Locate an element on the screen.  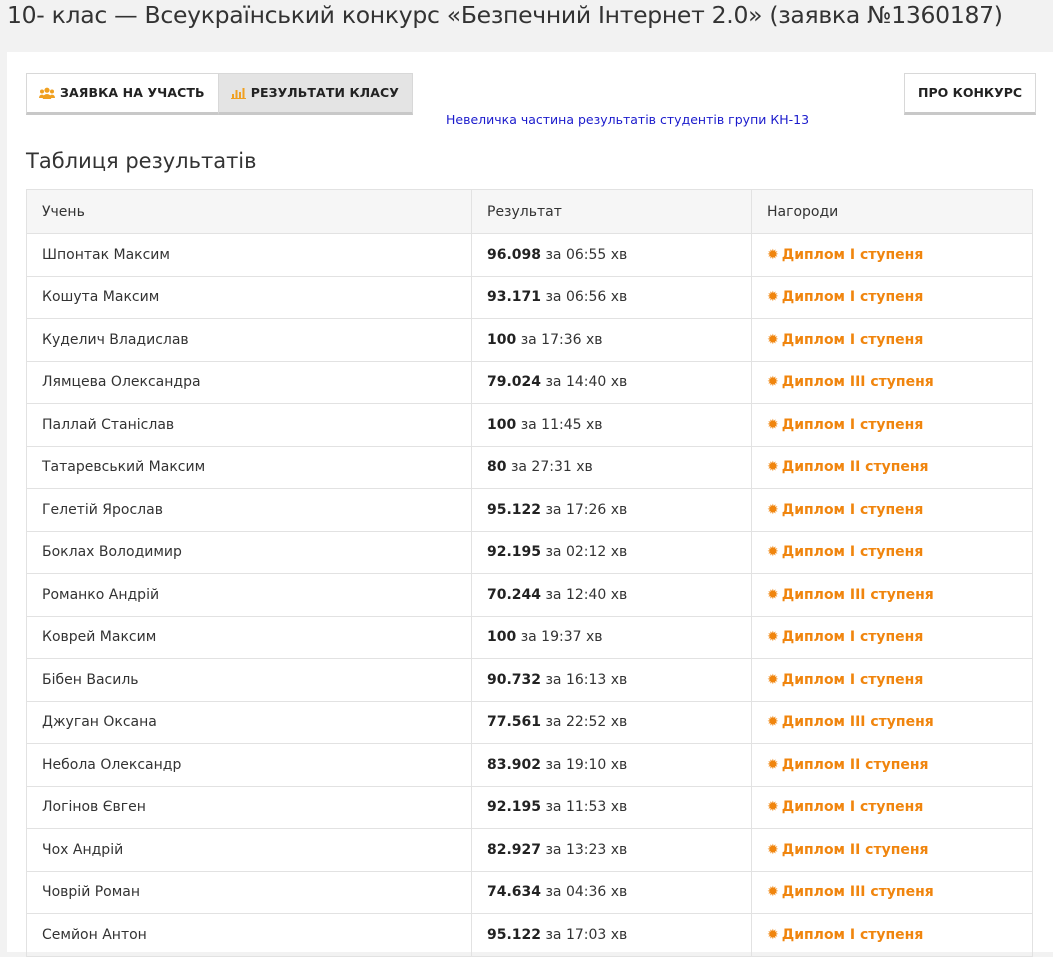
result-cell: 79.024 за 14:40 хв is located at coordinates (611, 382).